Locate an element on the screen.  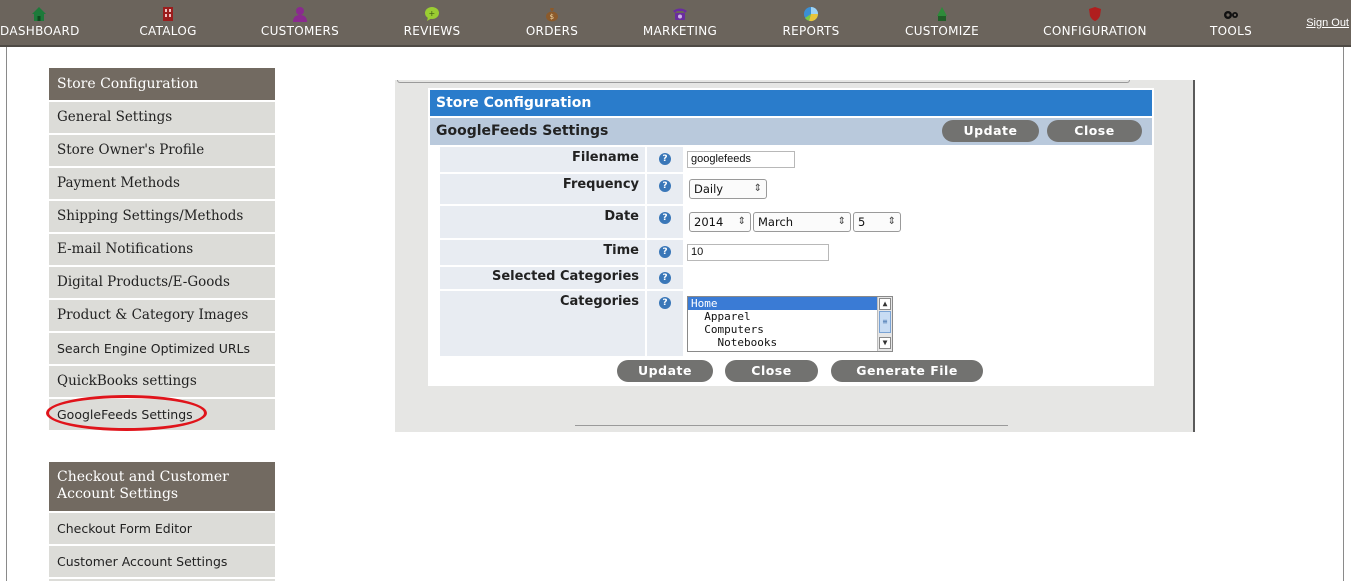
date-month-select: March ⇕ is located at coordinates (802, 222).